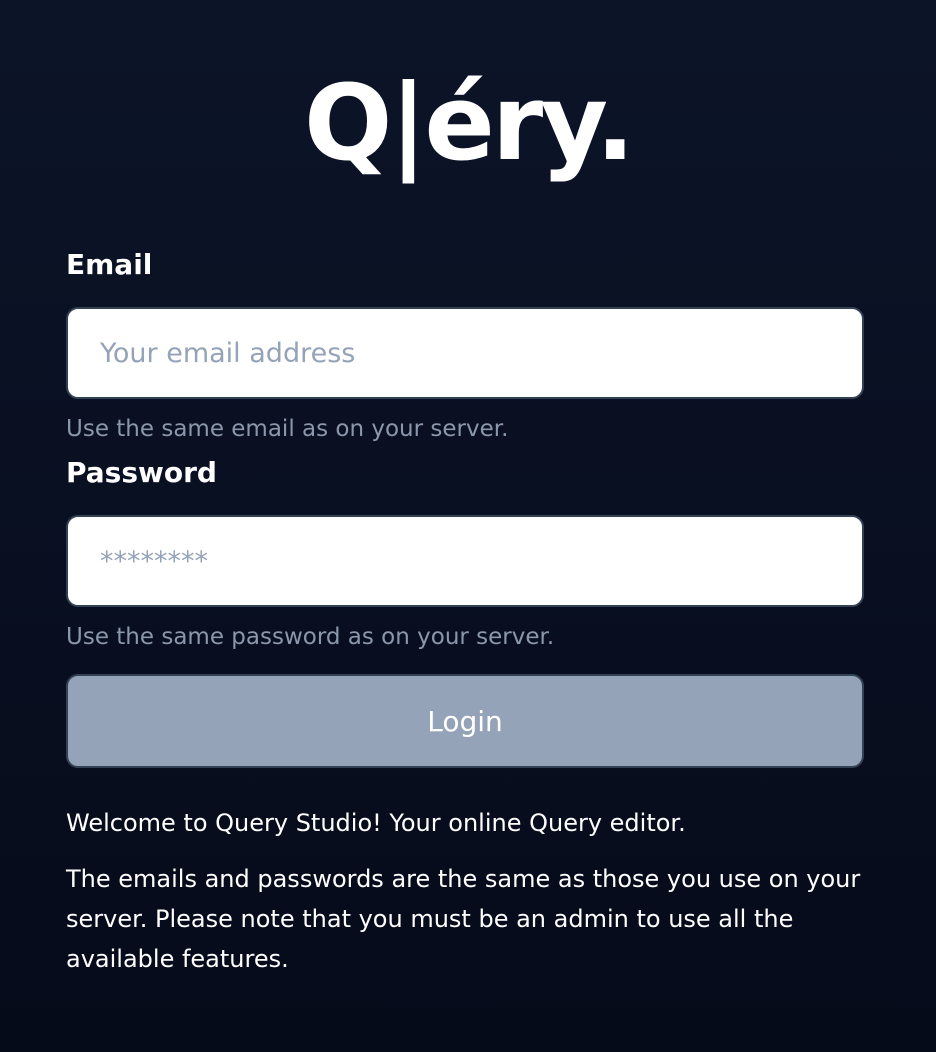 The image size is (936, 1052). I want to click on email-field, so click(465, 353).